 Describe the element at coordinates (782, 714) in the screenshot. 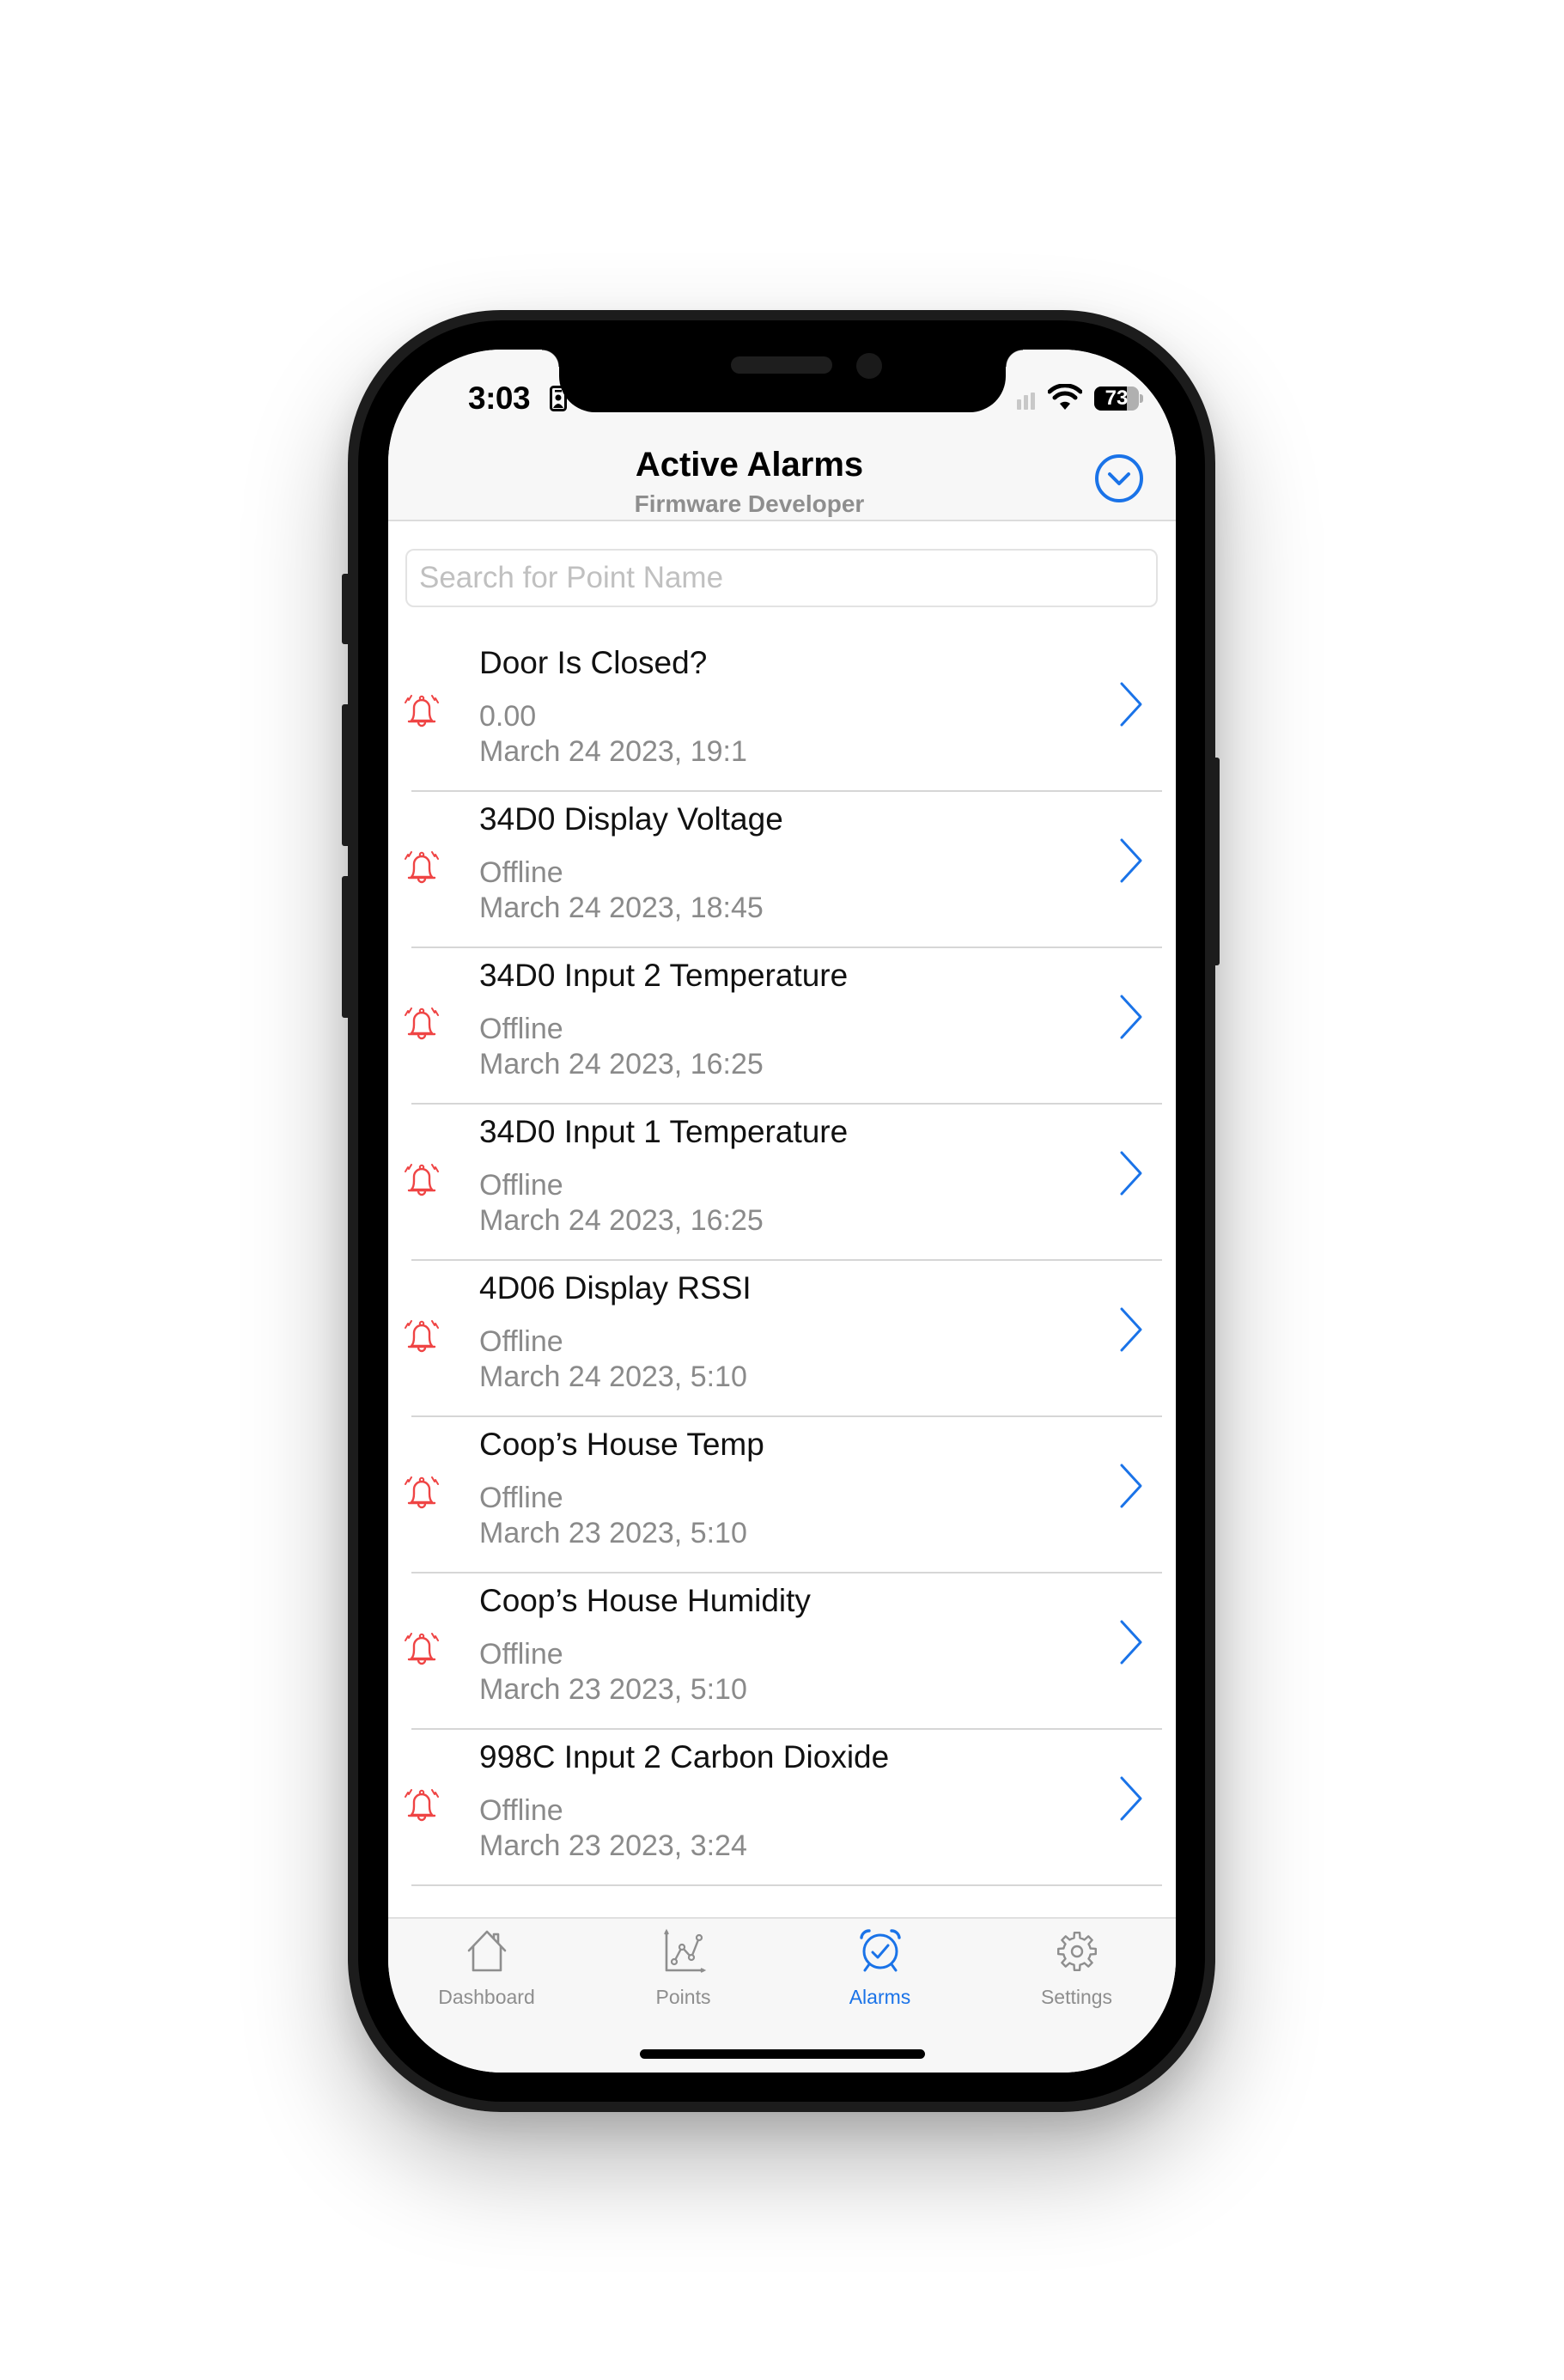

I see `alarm-row: Door Is Closed? 0.00 March 24 2023, 19:1` at that location.